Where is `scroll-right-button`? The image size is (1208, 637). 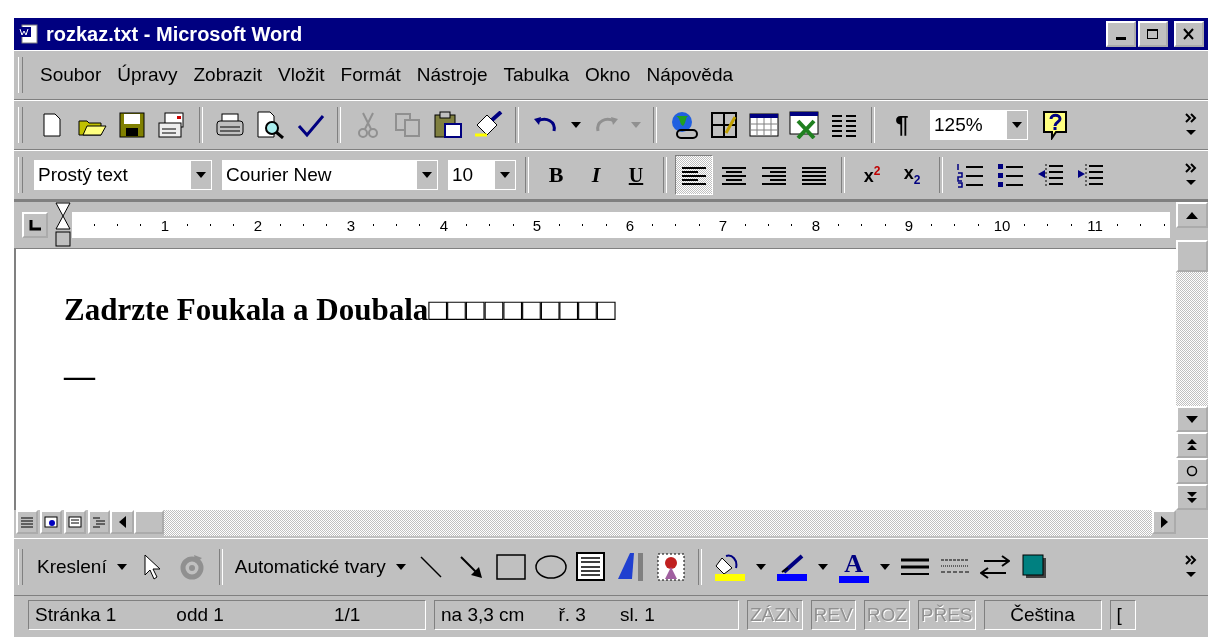
scroll-right-button is located at coordinates (1164, 522).